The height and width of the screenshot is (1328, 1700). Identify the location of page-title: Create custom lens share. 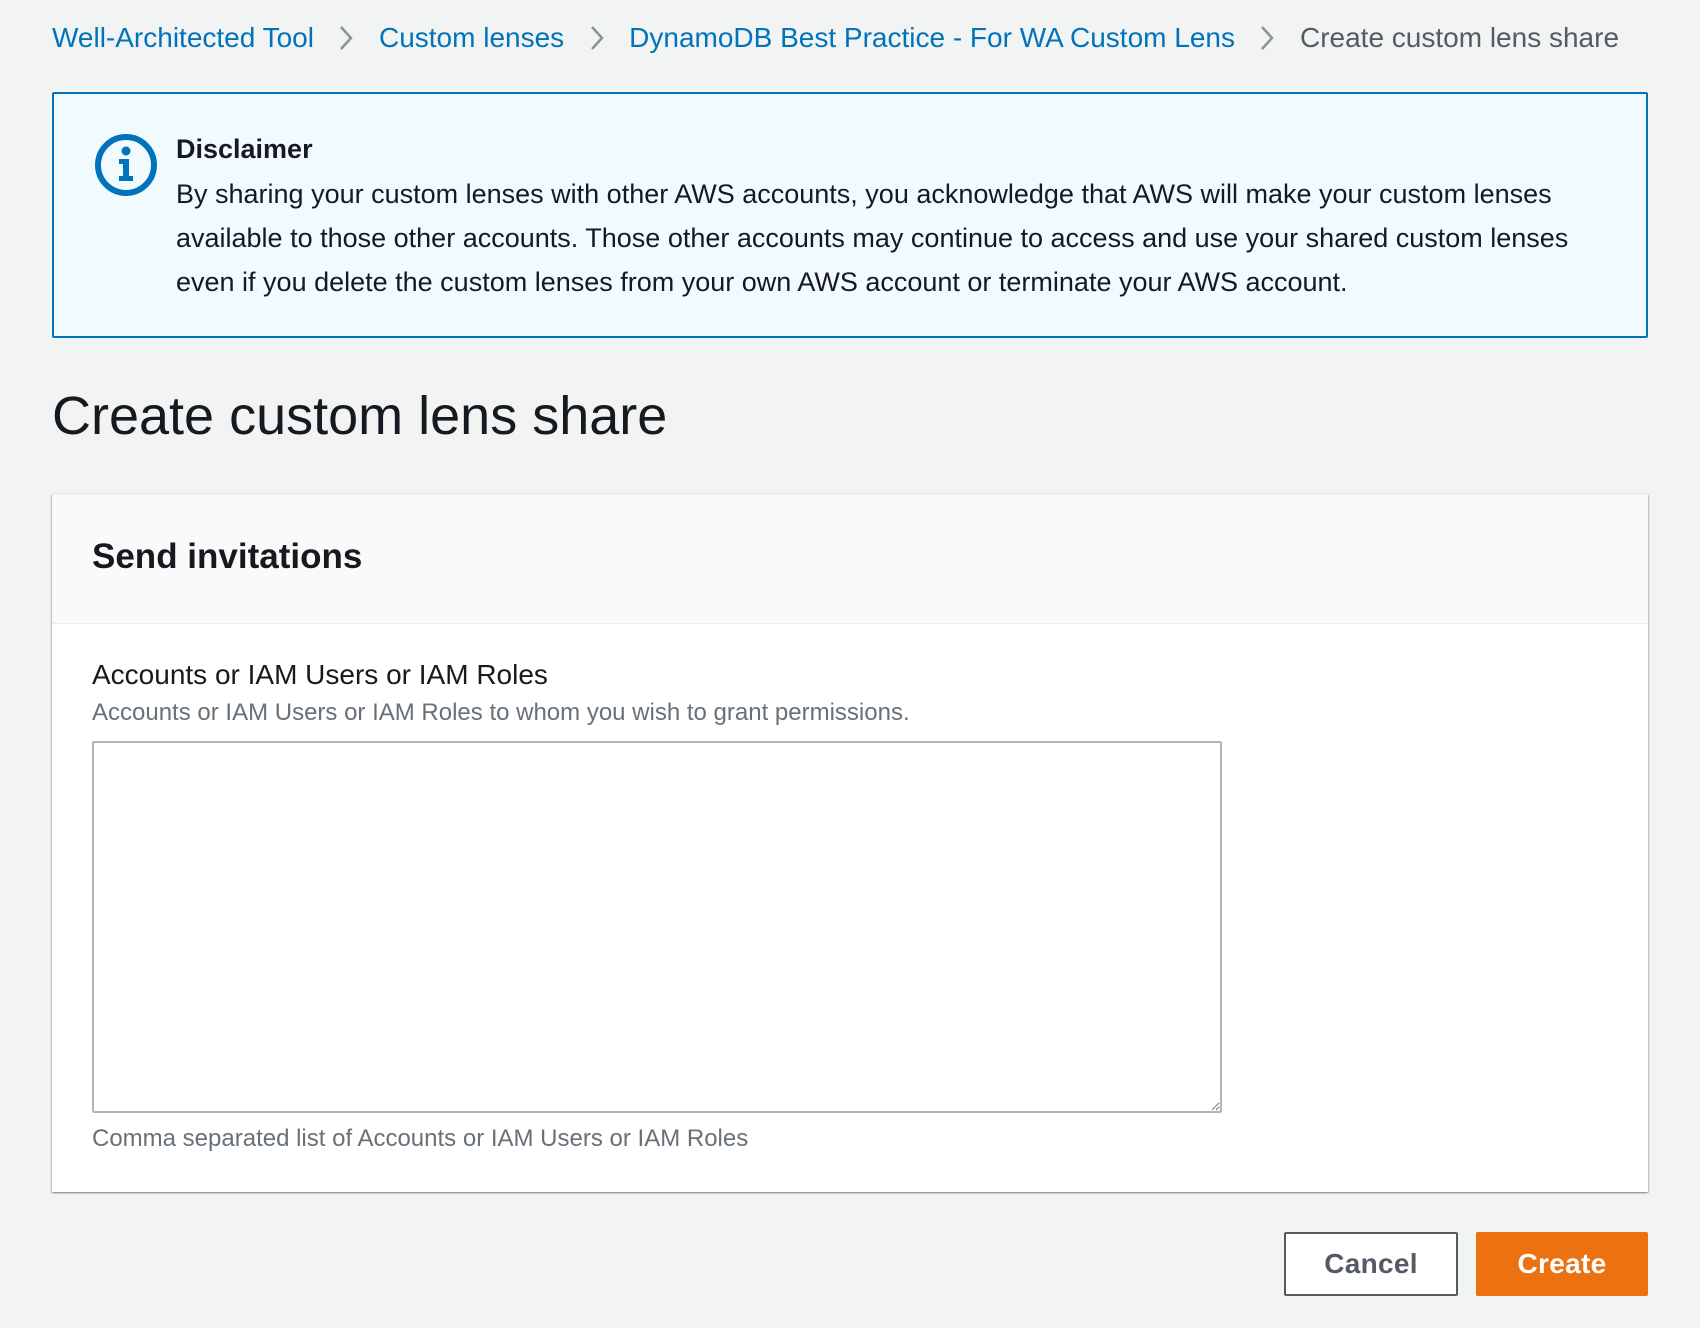
(360, 416).